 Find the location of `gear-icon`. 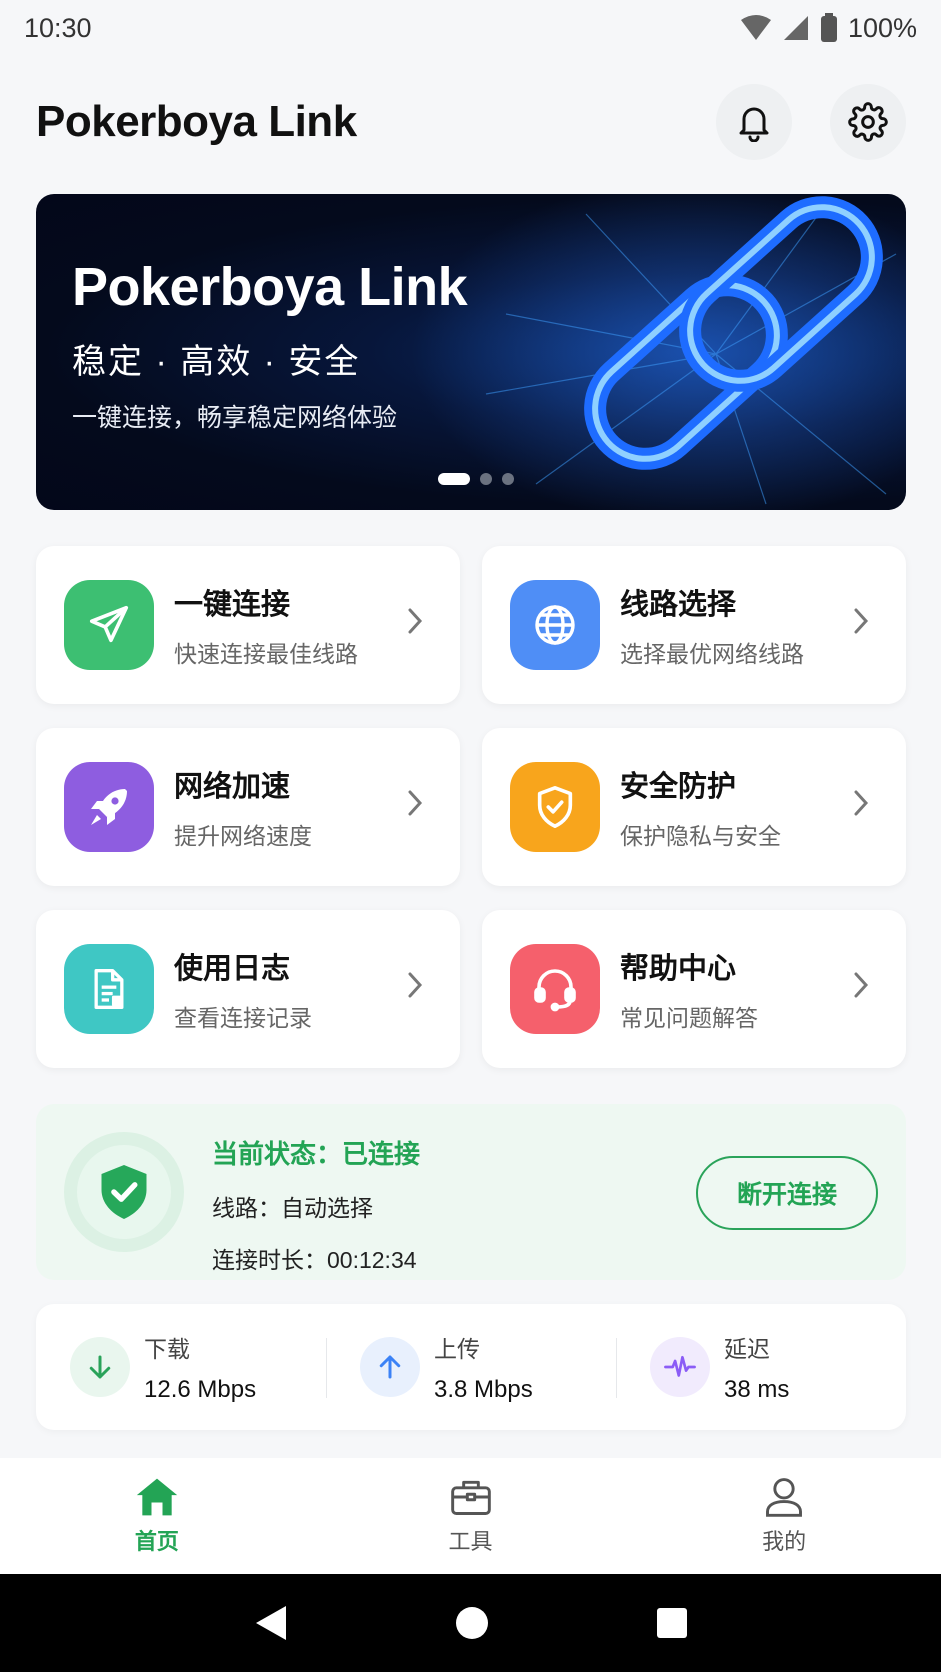

gear-icon is located at coordinates (868, 122).